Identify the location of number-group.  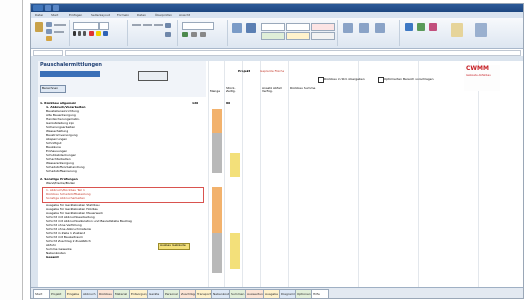
(203, 33).